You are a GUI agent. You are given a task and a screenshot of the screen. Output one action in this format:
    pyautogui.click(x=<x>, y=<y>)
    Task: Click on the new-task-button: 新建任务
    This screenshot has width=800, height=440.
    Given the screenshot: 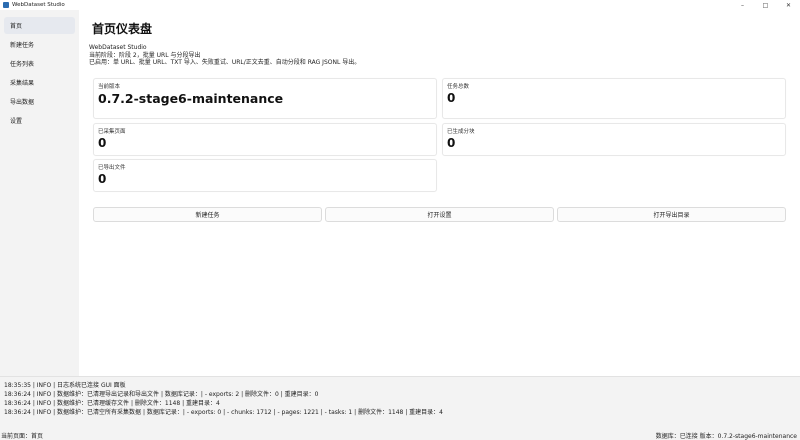 What is the action you would take?
    pyautogui.click(x=207, y=214)
    